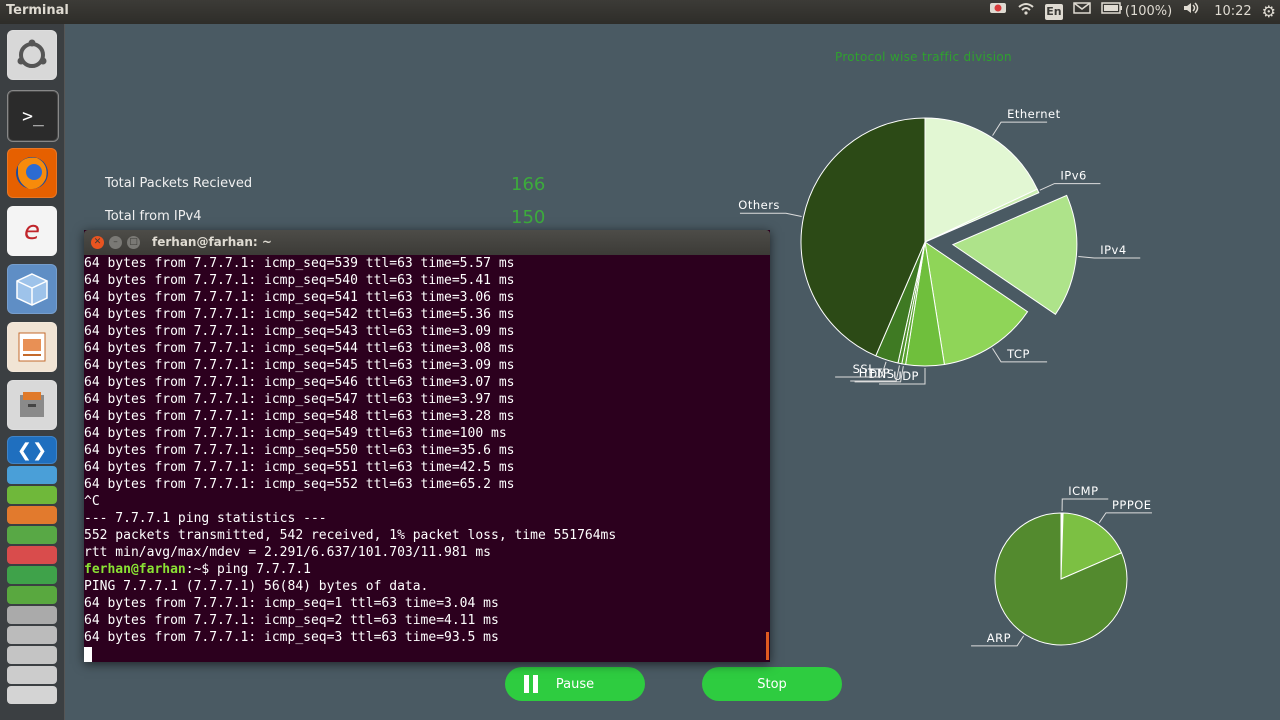  I want to click on stop-button: Stop, so click(772, 684).